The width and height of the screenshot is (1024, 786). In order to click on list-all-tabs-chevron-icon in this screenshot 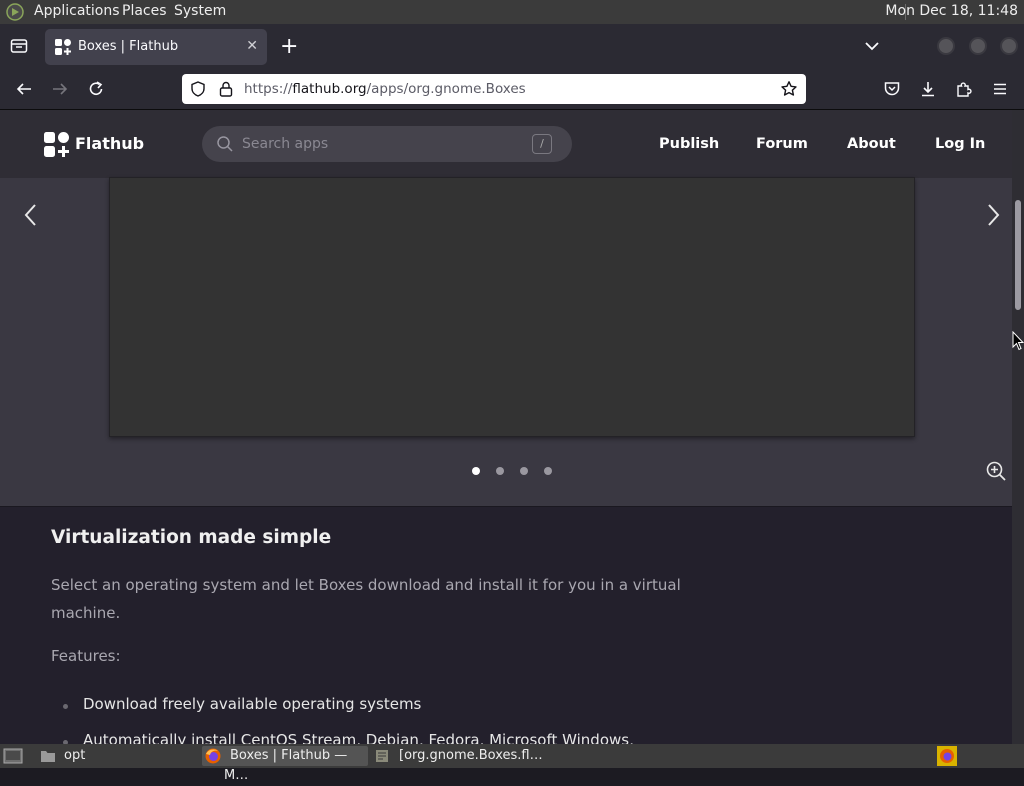, I will do `click(872, 48)`.